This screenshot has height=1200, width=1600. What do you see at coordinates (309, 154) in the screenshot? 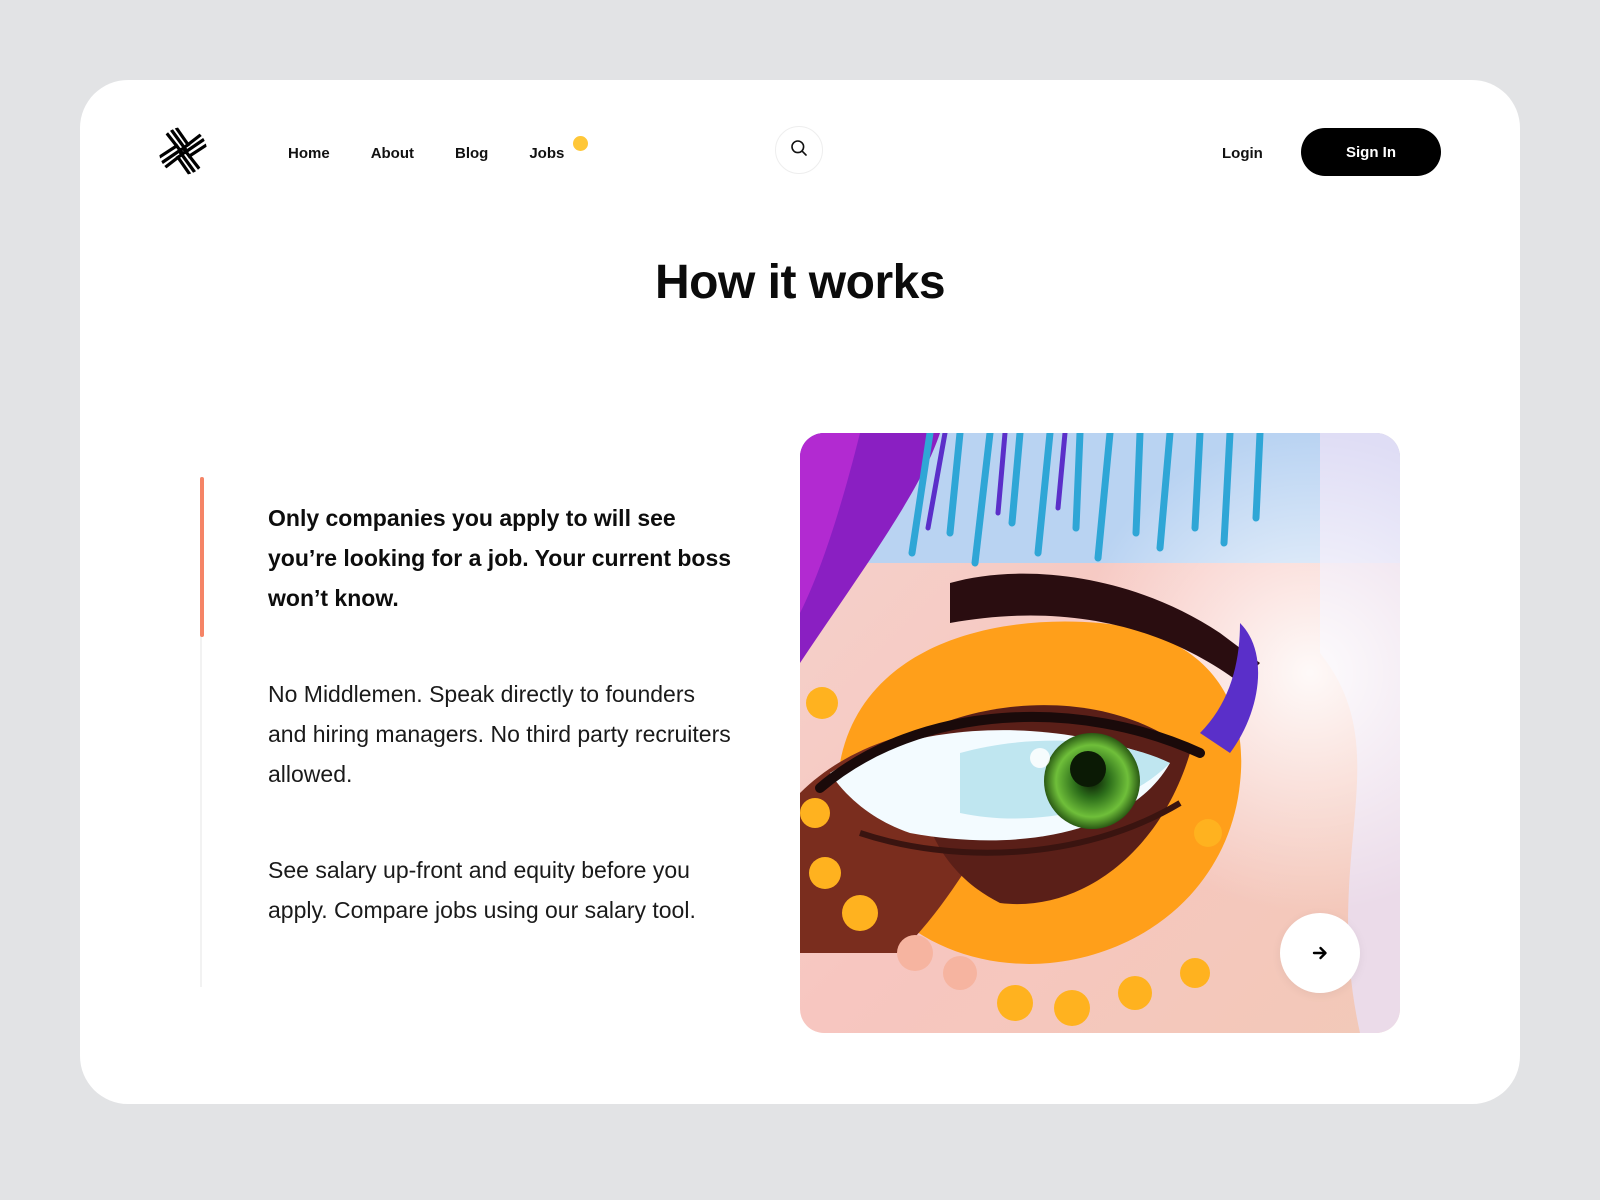
I see `nav-item-home: Home` at bounding box center [309, 154].